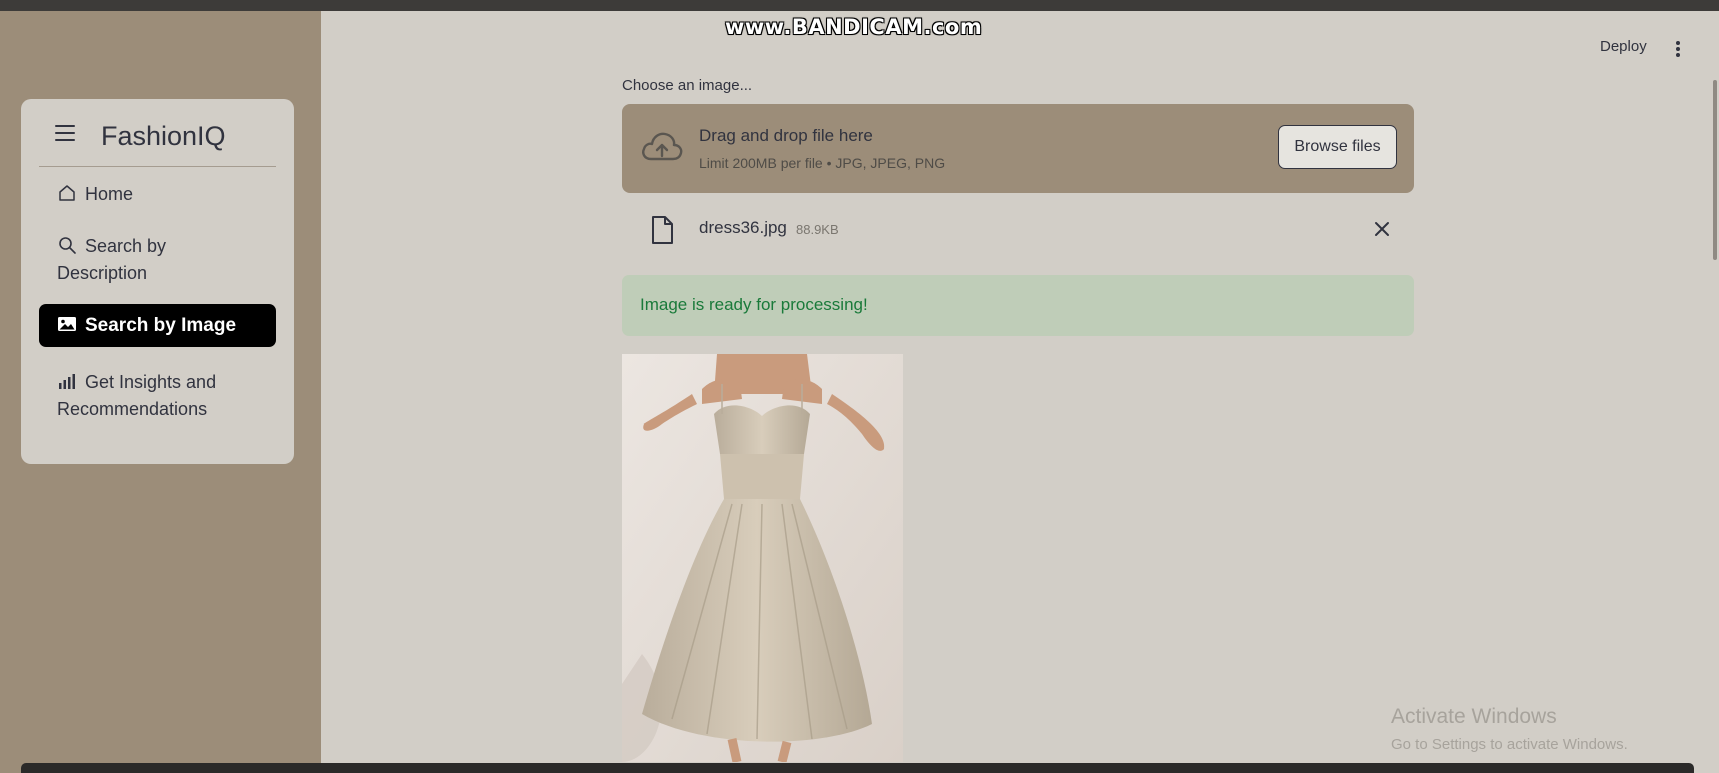  What do you see at coordinates (1337, 147) in the screenshot?
I see `browse-files-button: Browse files` at bounding box center [1337, 147].